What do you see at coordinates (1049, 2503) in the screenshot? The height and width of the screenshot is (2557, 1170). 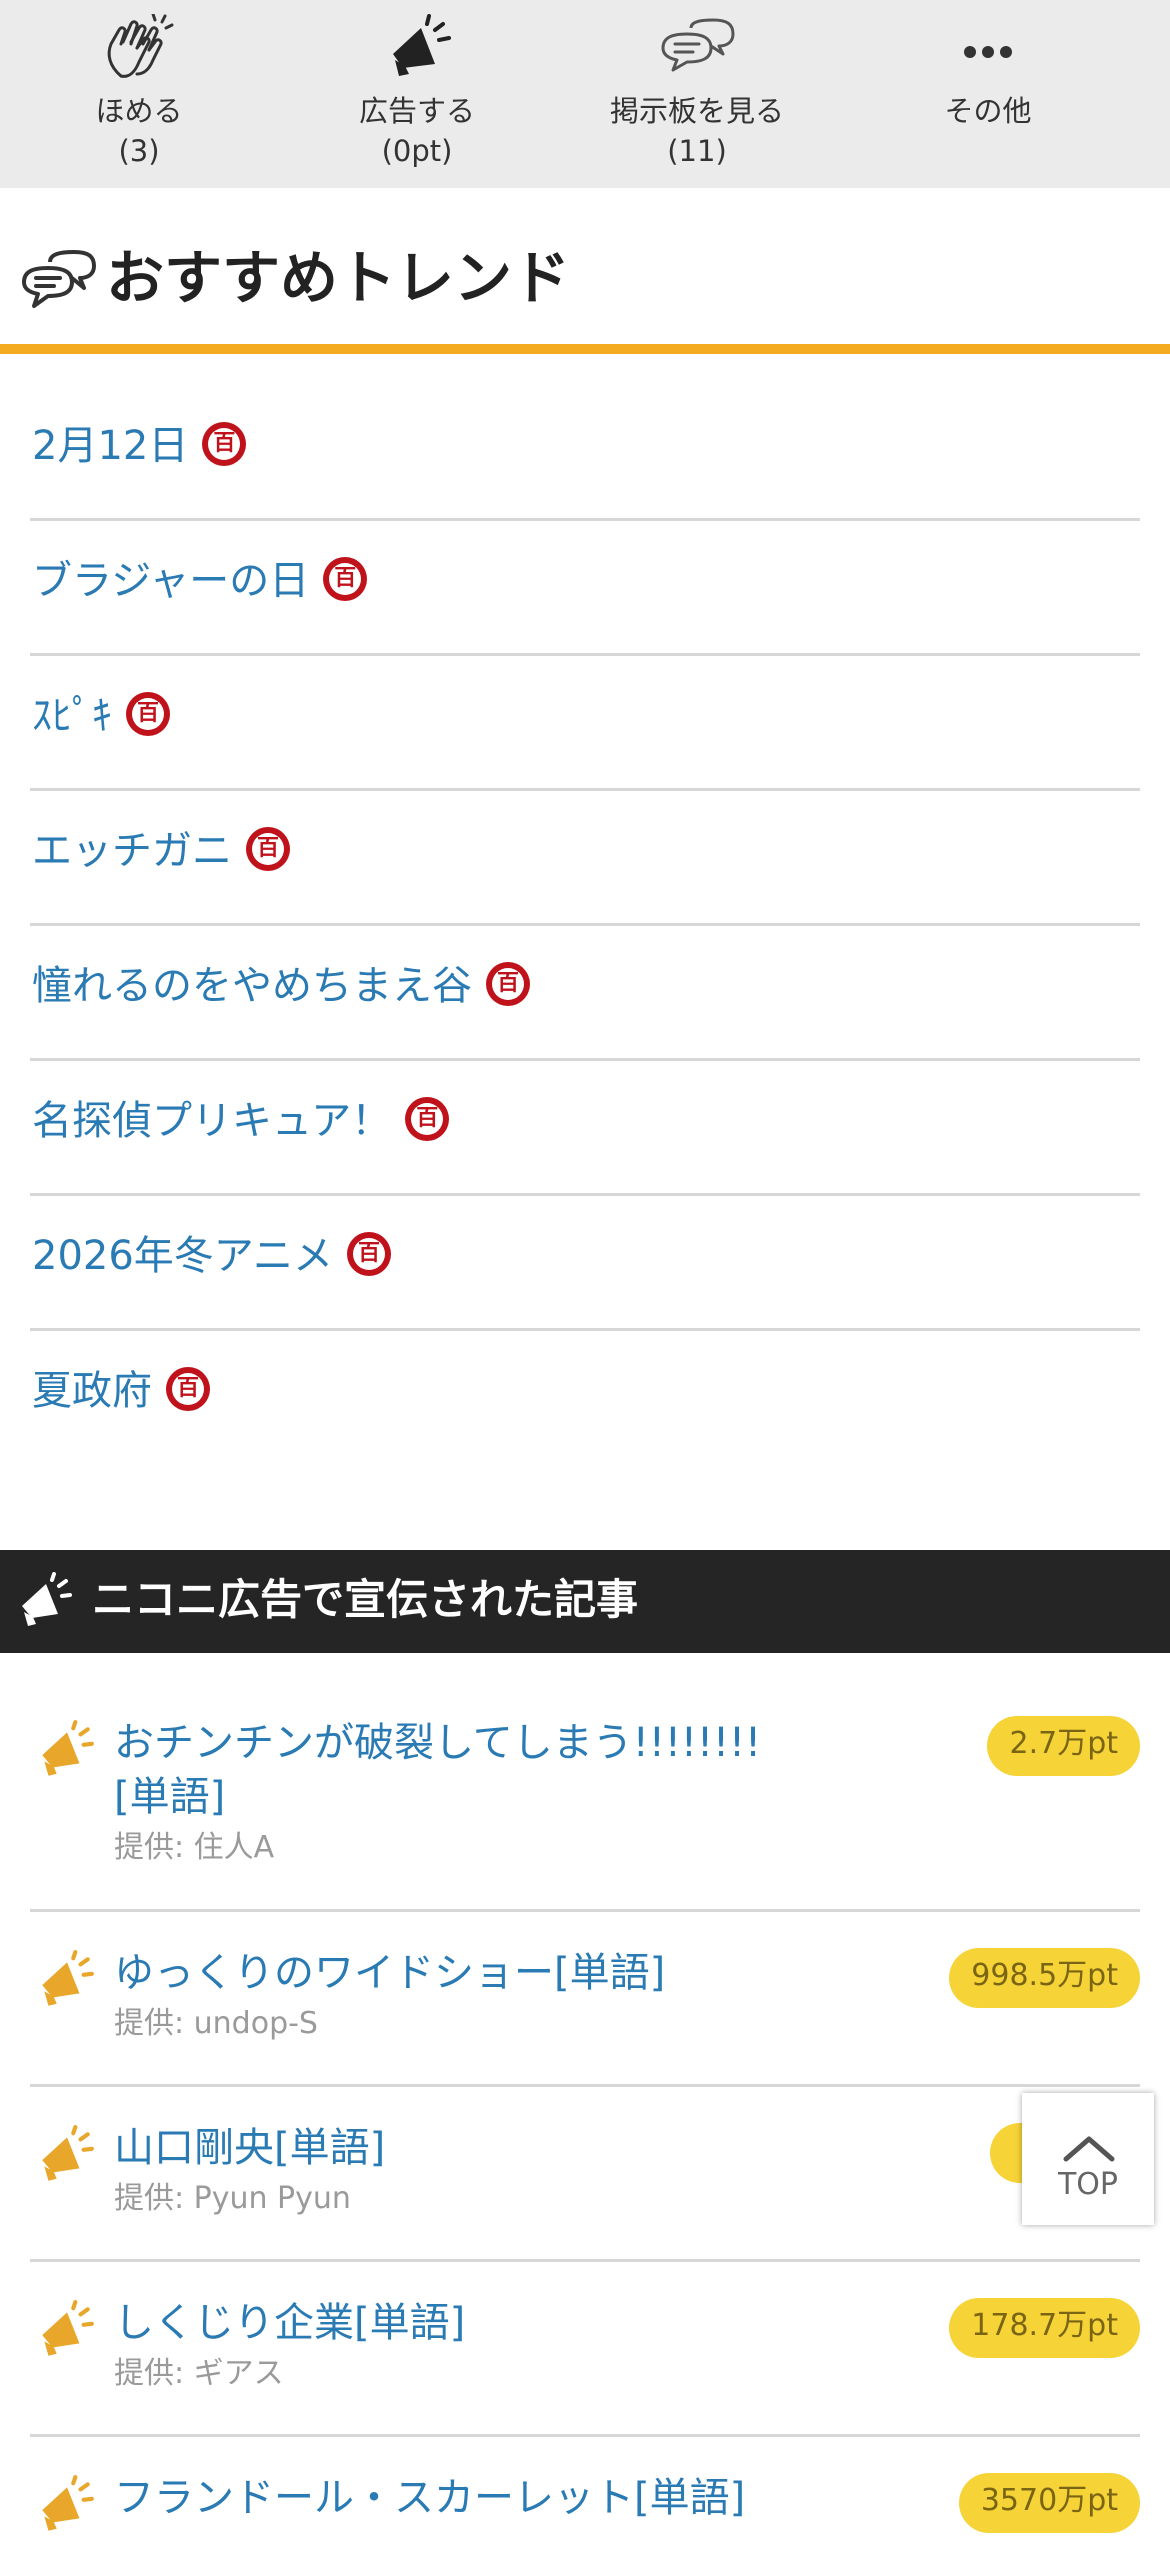 I see `points-badge: 3570万pt` at bounding box center [1049, 2503].